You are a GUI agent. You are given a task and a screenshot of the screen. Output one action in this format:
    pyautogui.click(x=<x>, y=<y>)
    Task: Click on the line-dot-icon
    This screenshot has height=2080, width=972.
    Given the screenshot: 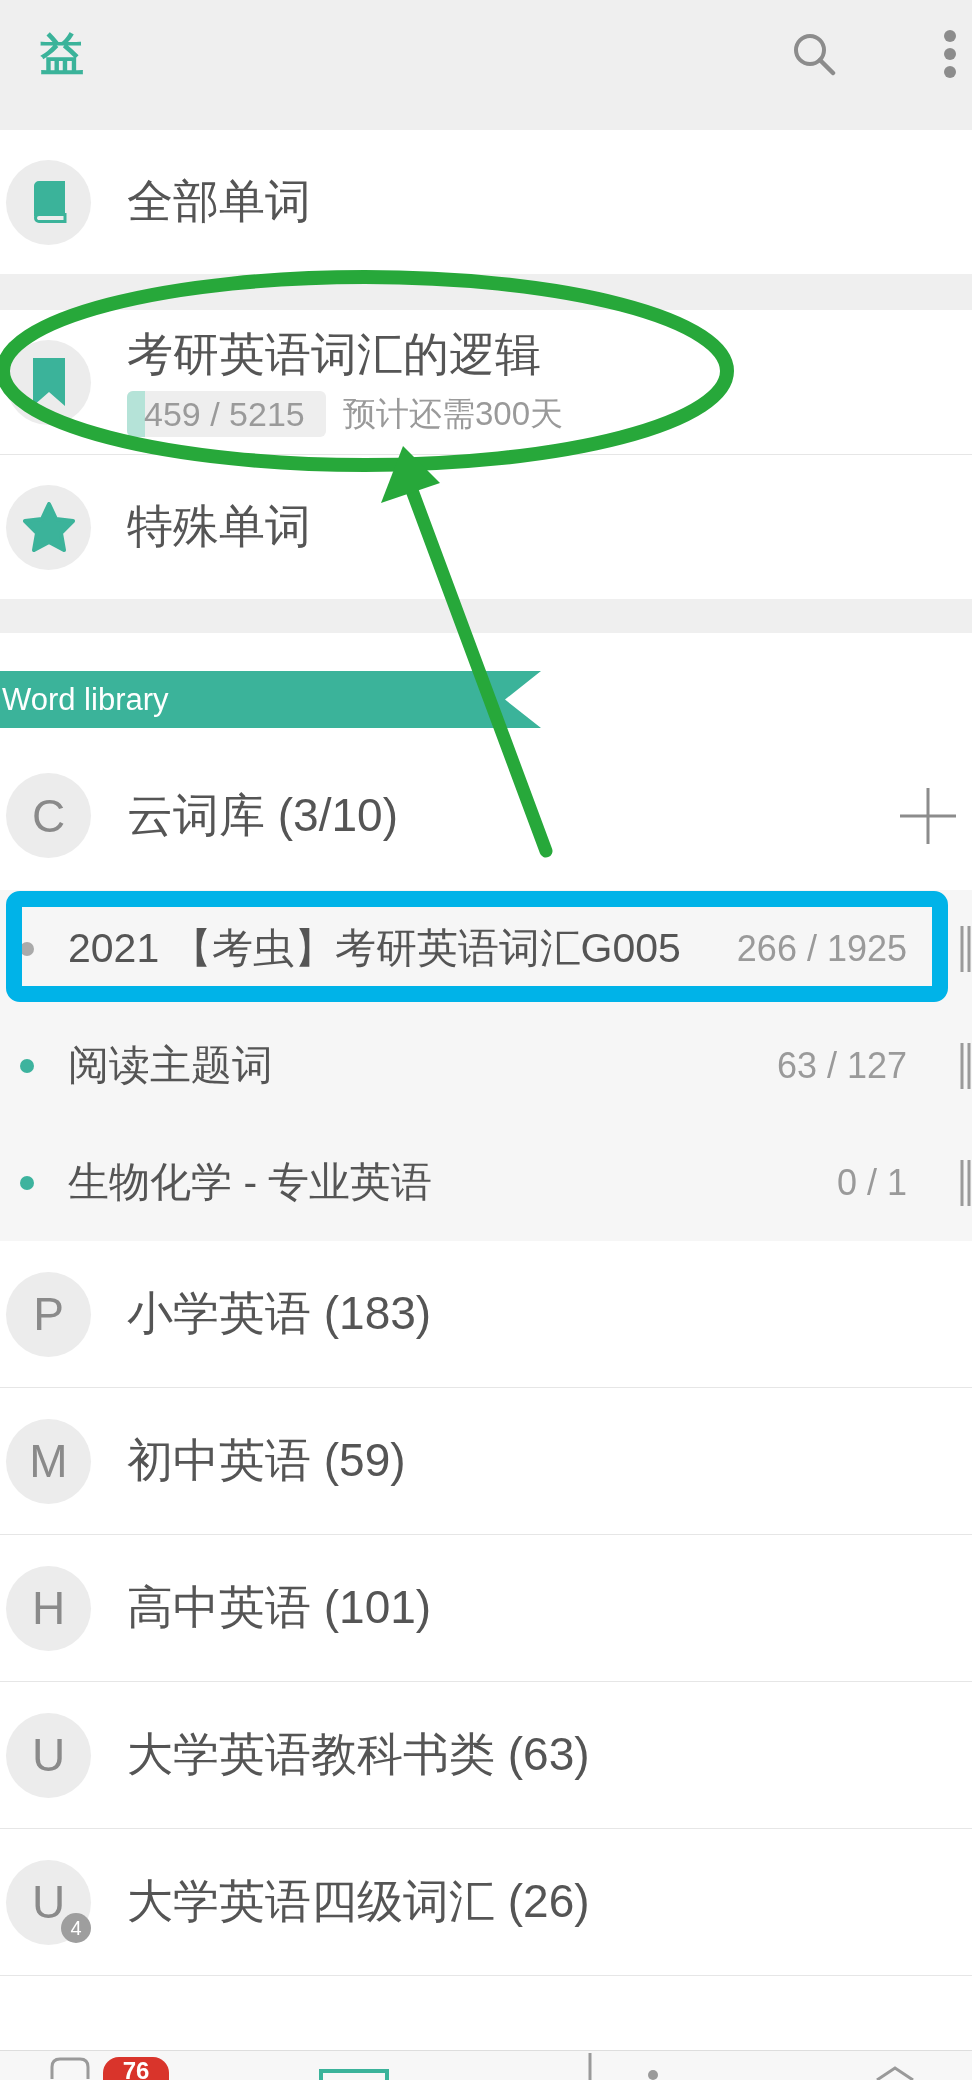 What is the action you would take?
    pyautogui.click(x=623, y=2066)
    